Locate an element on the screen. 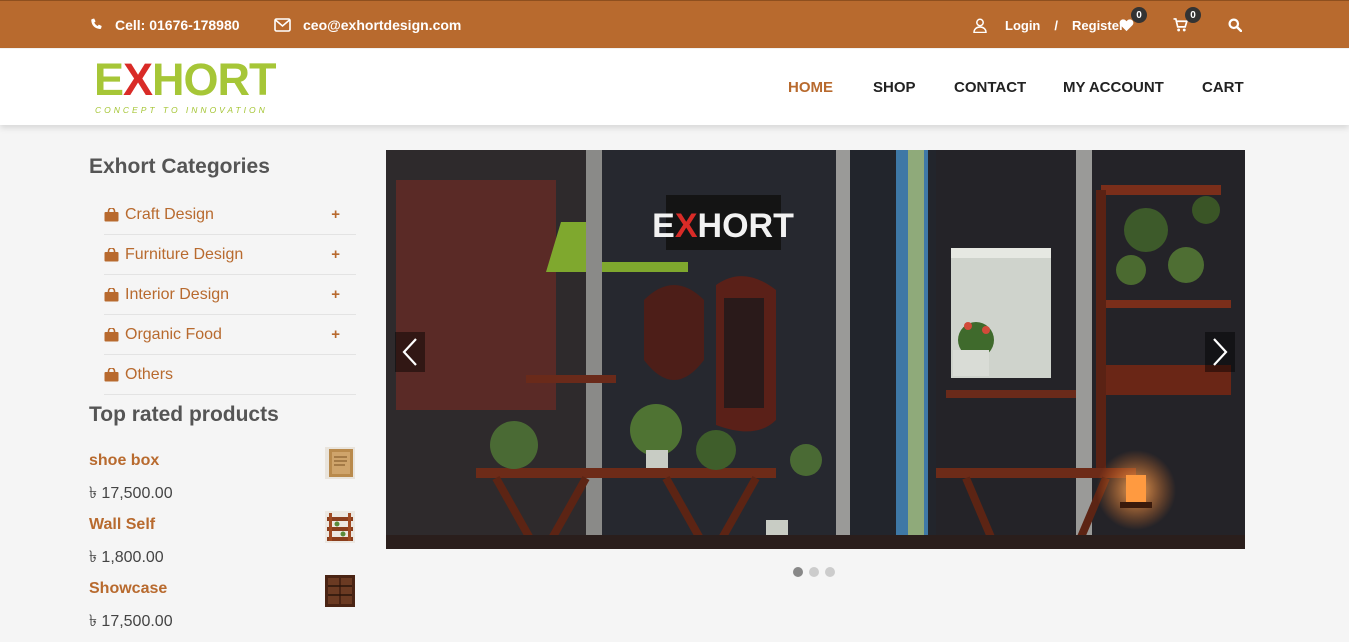 Image resolution: width=1349 pixels, height=642 pixels. product-name-showcase: Showcase is located at coordinates (128, 589).